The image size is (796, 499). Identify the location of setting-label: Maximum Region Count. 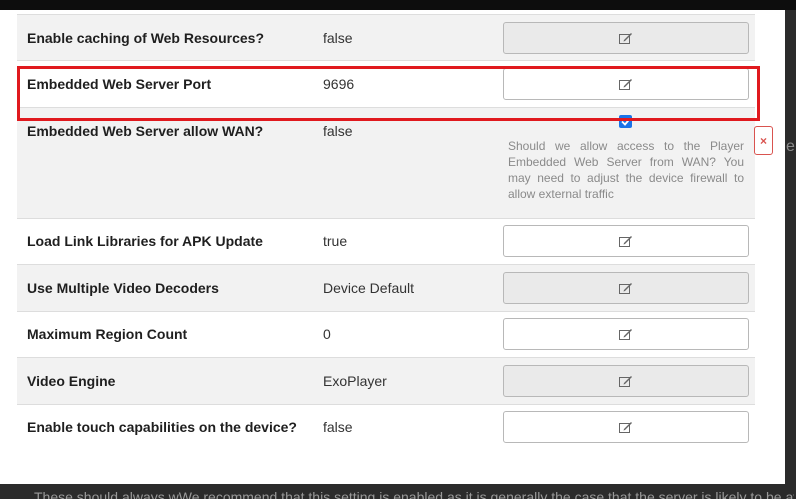
(107, 334).